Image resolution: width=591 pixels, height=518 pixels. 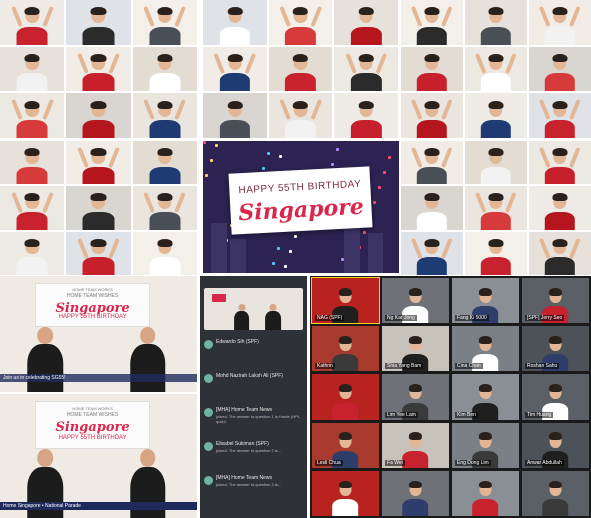 I want to click on collage-panel-middle-left, so click(x=98, y=208).